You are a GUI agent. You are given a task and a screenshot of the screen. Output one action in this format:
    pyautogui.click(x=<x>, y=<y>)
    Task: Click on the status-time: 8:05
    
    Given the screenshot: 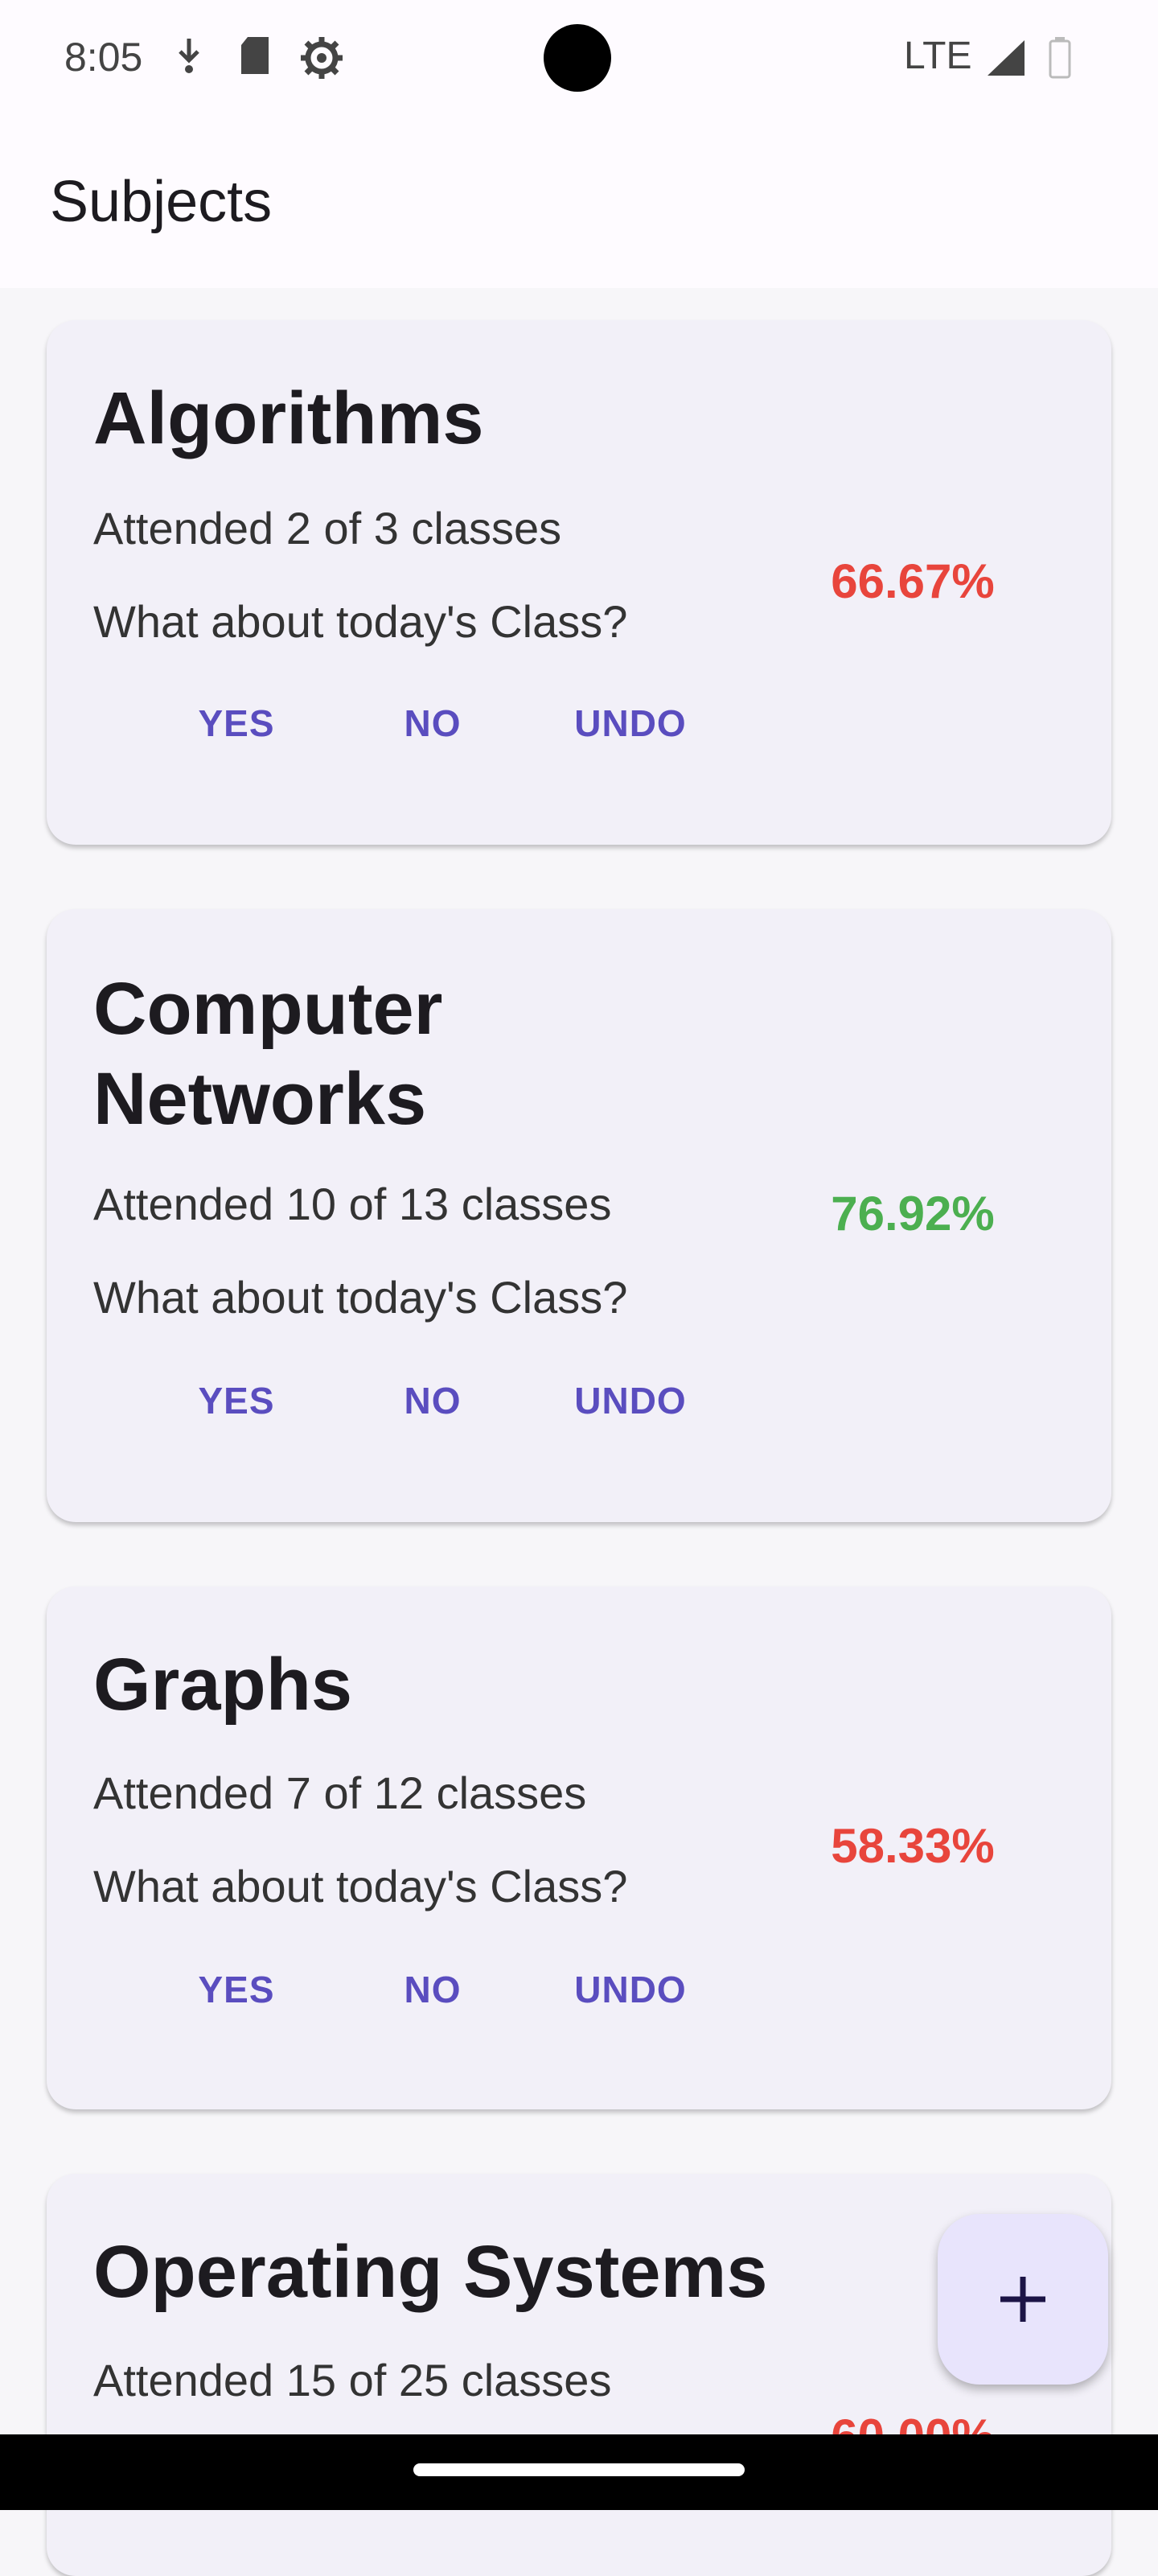 What is the action you would take?
    pyautogui.click(x=103, y=57)
    